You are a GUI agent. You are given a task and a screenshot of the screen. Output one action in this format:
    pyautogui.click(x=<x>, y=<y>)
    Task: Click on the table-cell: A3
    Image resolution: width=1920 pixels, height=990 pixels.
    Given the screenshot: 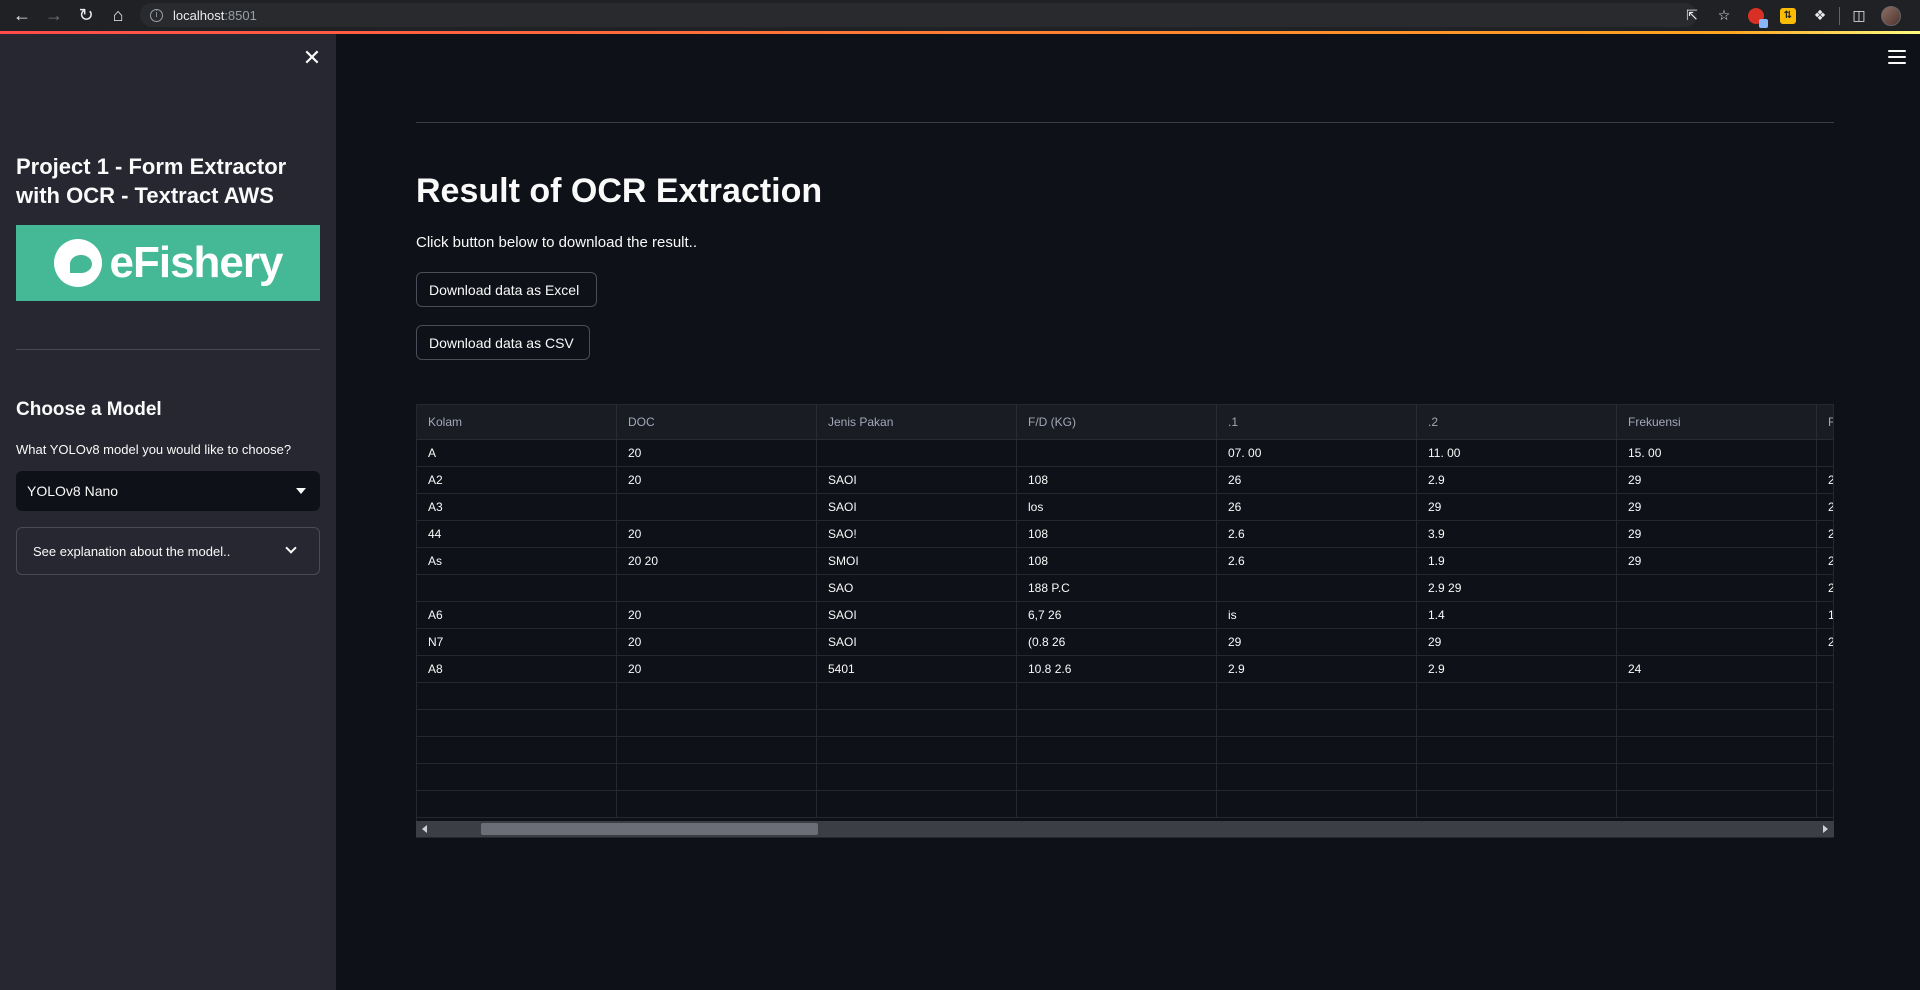 What is the action you would take?
    pyautogui.click(x=517, y=507)
    